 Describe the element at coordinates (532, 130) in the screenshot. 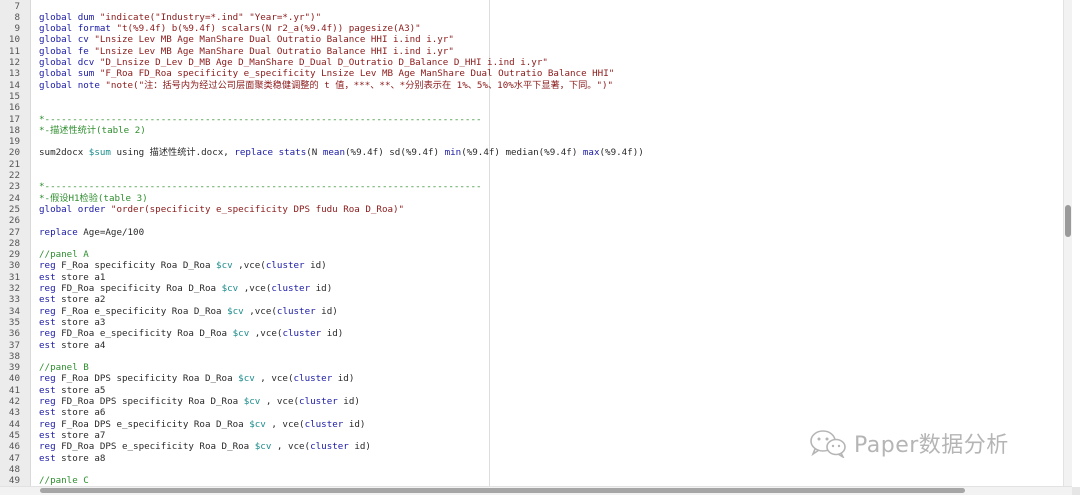

I see `code-line: 18 *-描述性统计(table 2)` at that location.